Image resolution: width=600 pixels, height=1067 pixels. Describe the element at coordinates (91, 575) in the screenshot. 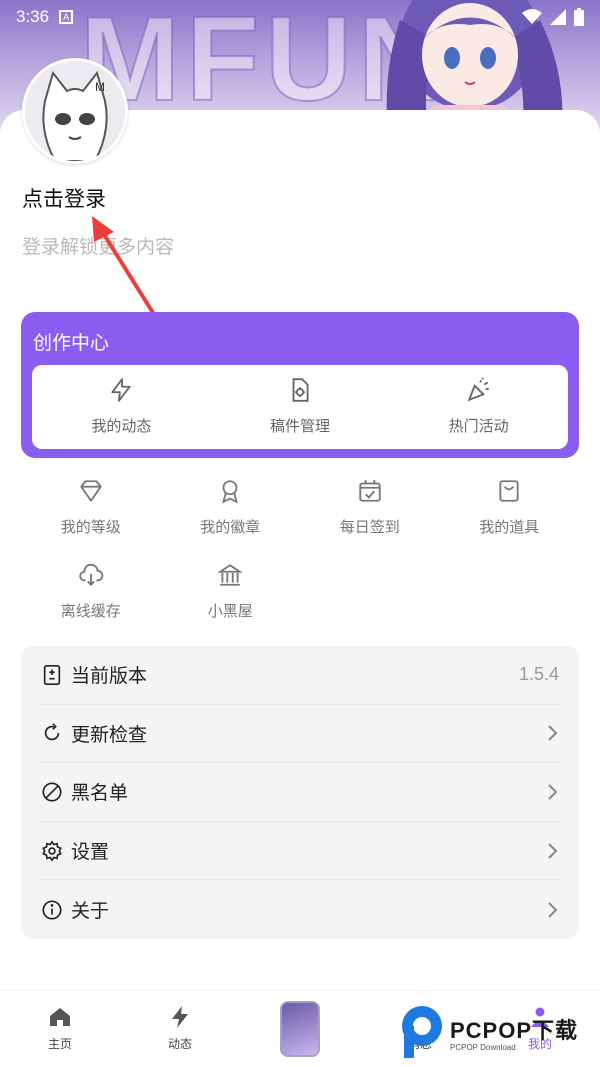

I see `cloud-download-icon` at that location.